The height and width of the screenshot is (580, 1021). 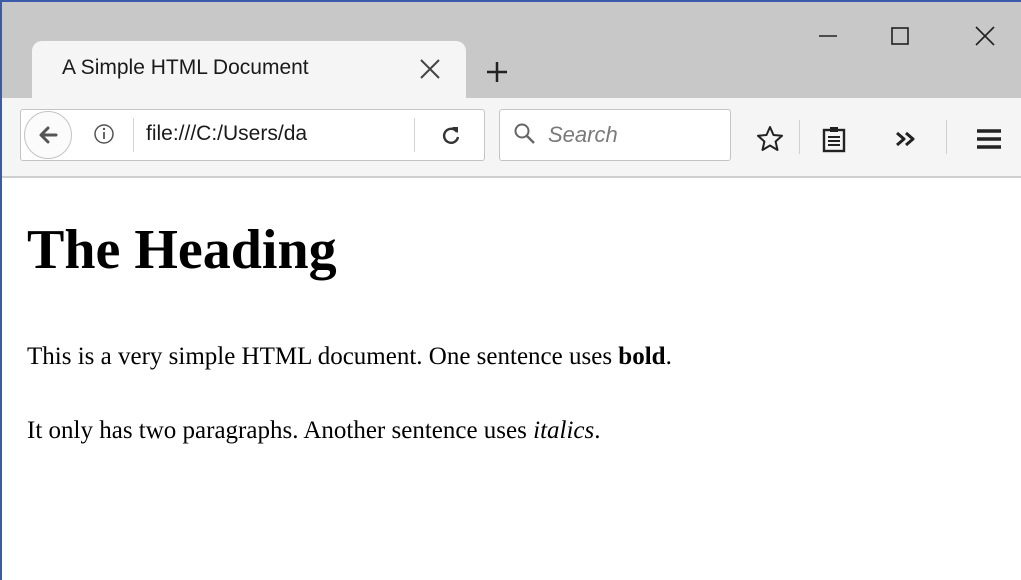 I want to click on tab-title: A Simple HTML Document, so click(x=185, y=67).